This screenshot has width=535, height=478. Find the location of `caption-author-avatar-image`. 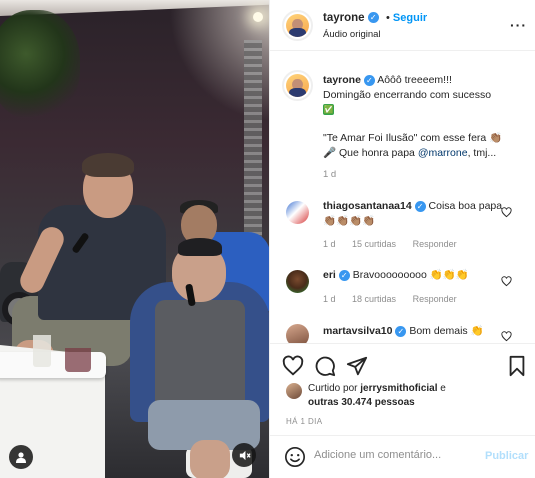

caption-author-avatar-image is located at coordinates (297, 85).